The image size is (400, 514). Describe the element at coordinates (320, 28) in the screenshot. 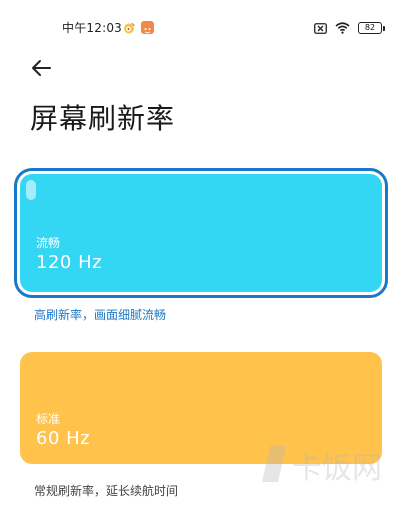

I see `sim-off-icon` at that location.